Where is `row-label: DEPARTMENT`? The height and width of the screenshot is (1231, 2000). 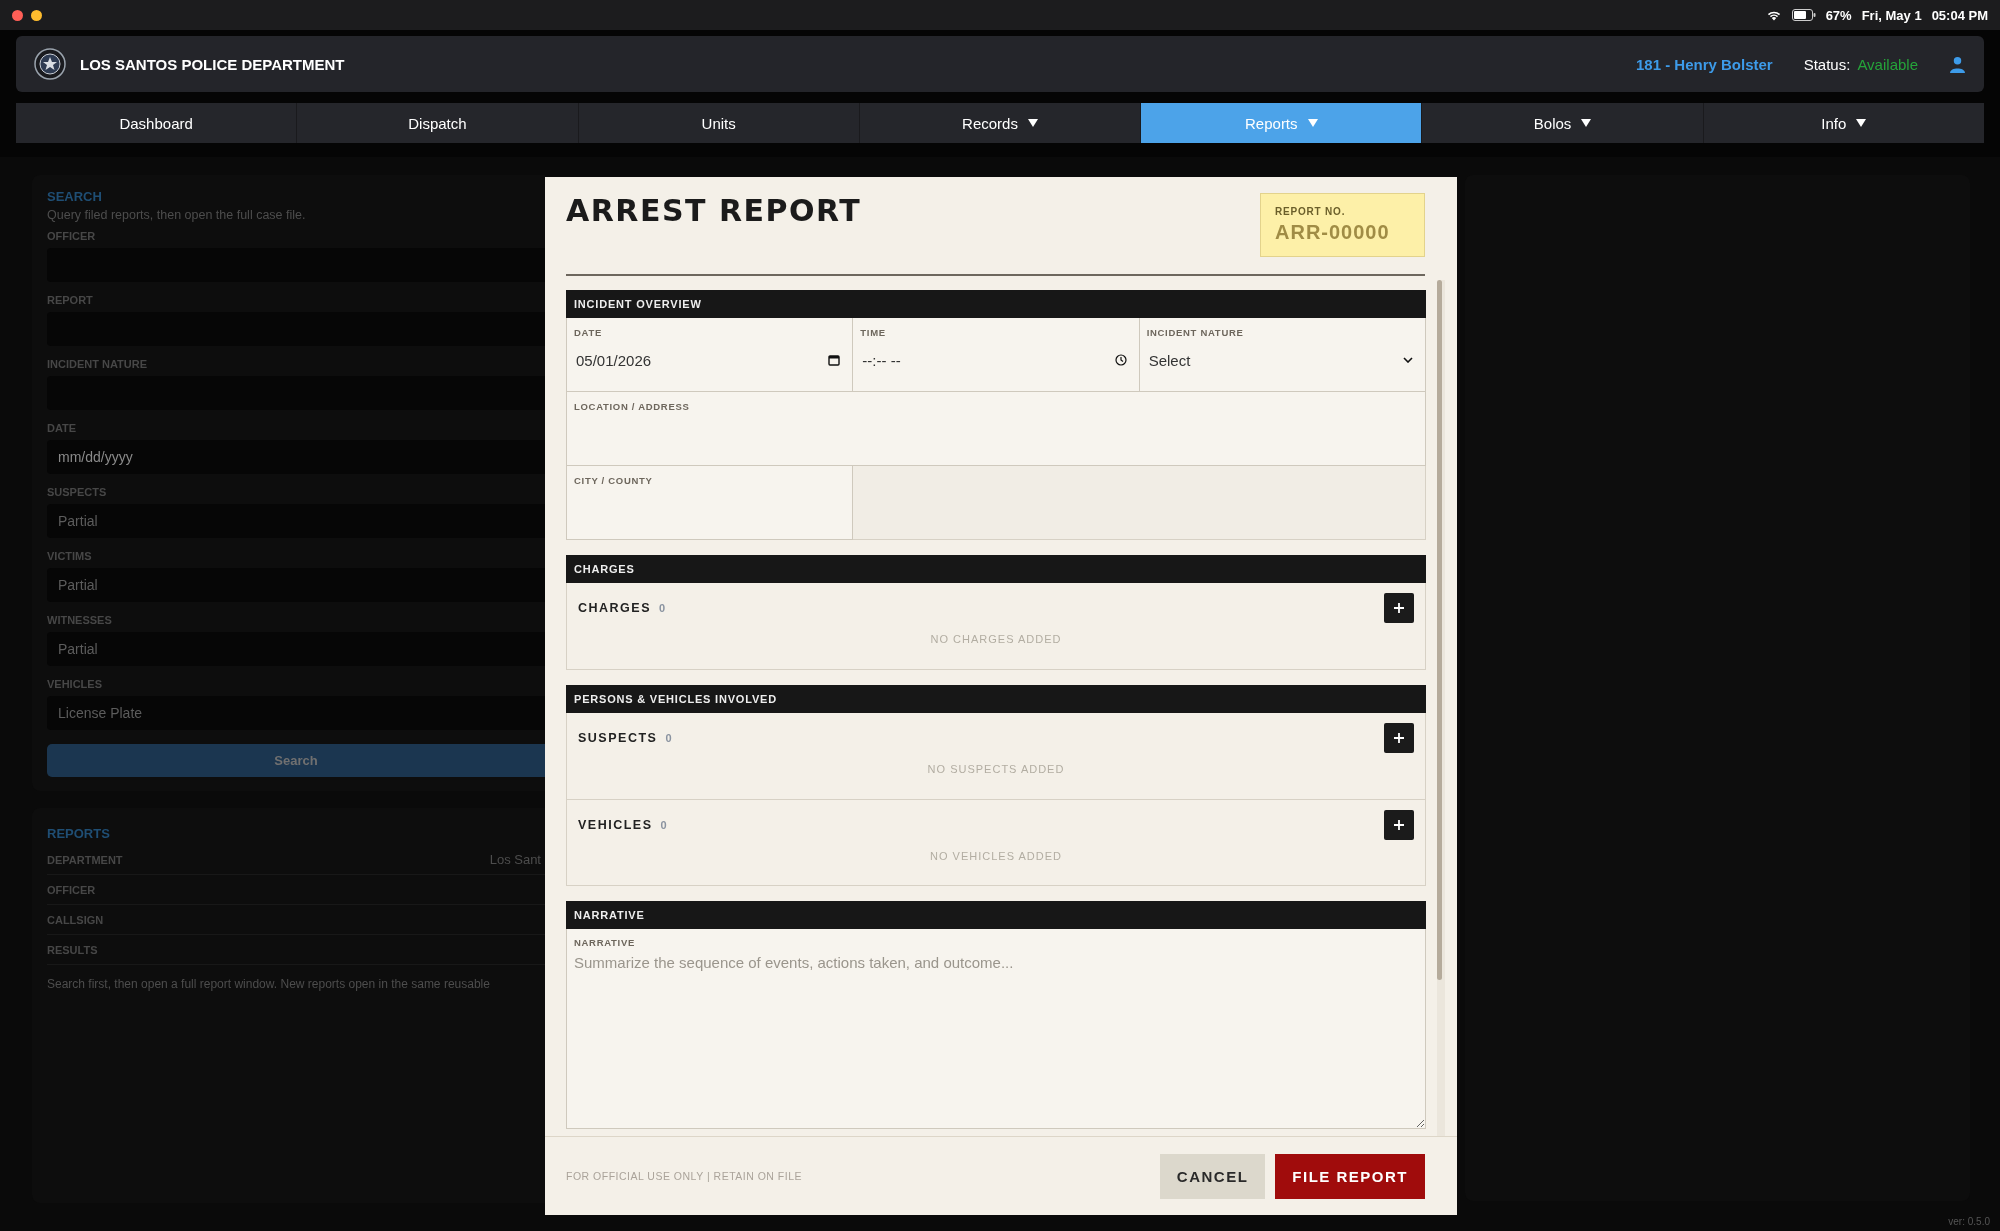
row-label: DEPARTMENT is located at coordinates (85, 859).